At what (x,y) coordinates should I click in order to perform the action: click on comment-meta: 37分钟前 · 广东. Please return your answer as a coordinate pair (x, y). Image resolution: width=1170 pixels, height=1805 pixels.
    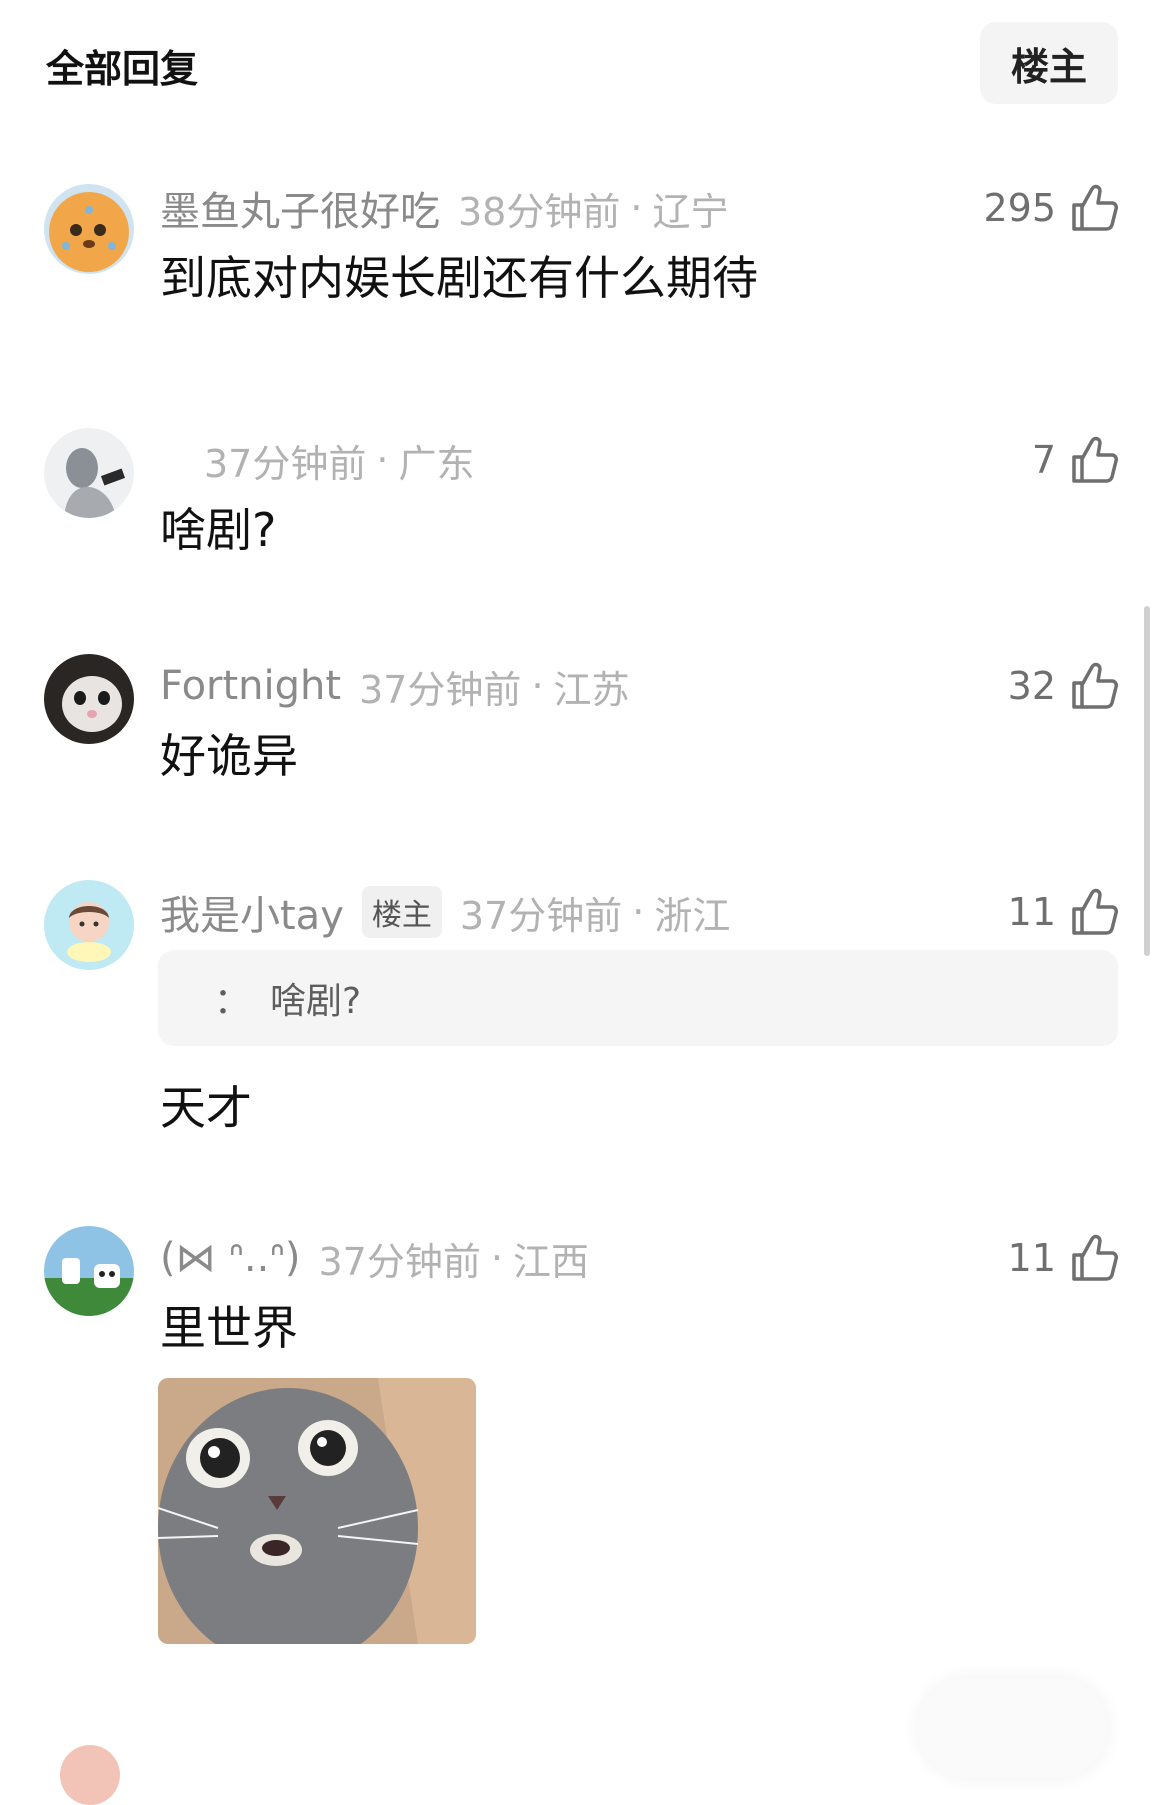
    Looking at the image, I should click on (317, 460).